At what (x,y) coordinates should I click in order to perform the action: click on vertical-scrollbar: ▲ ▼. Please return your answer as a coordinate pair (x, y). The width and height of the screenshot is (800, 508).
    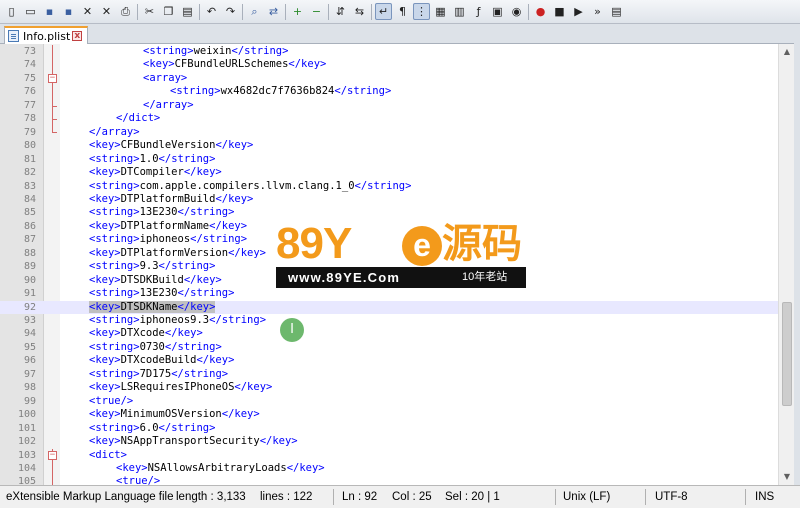
    Looking at the image, I should click on (786, 264).